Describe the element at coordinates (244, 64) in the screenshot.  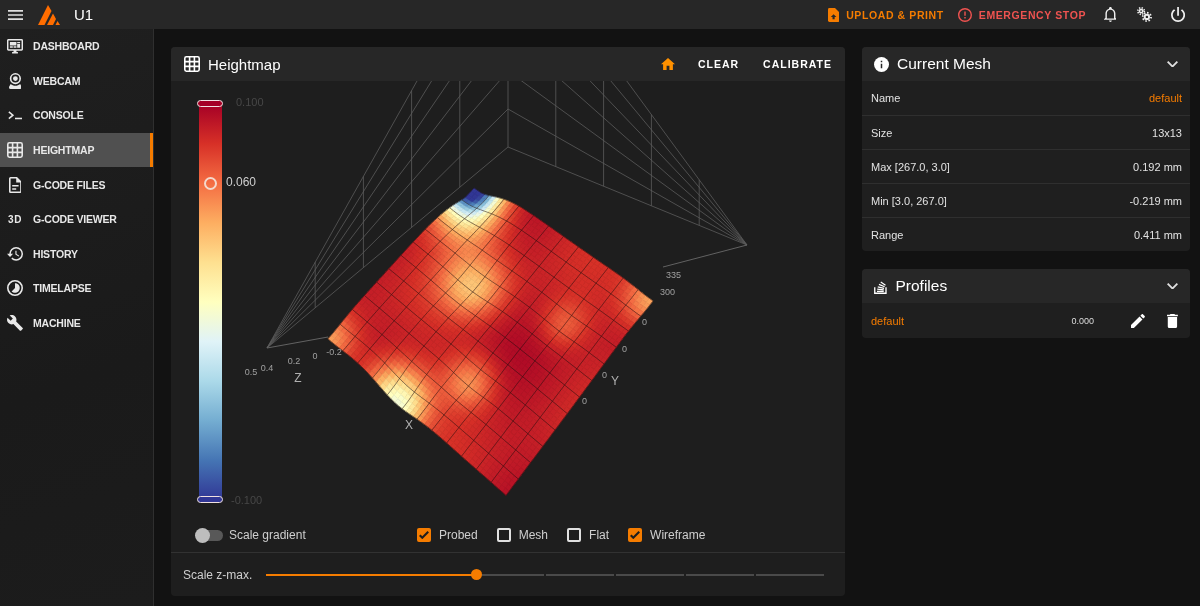
I see `card-title: Heightmap` at that location.